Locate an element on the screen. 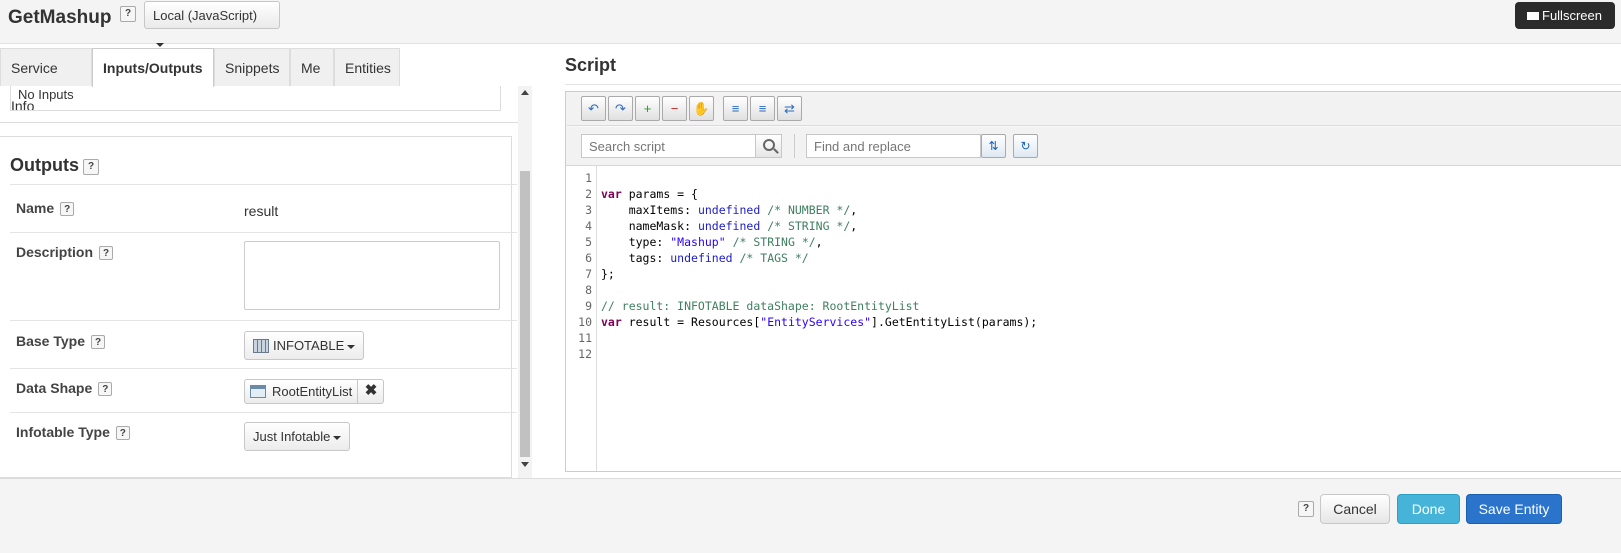 This screenshot has width=1621, height=553. find-replace-input is located at coordinates (893, 146).